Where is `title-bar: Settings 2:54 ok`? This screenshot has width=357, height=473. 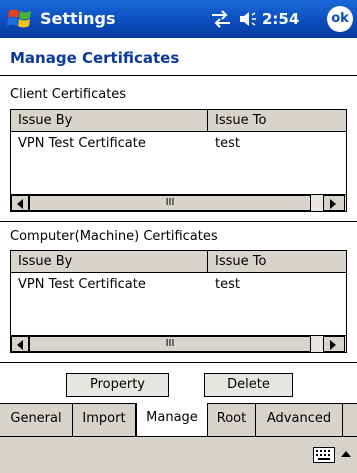 title-bar: Settings 2:54 ok is located at coordinates (178, 19).